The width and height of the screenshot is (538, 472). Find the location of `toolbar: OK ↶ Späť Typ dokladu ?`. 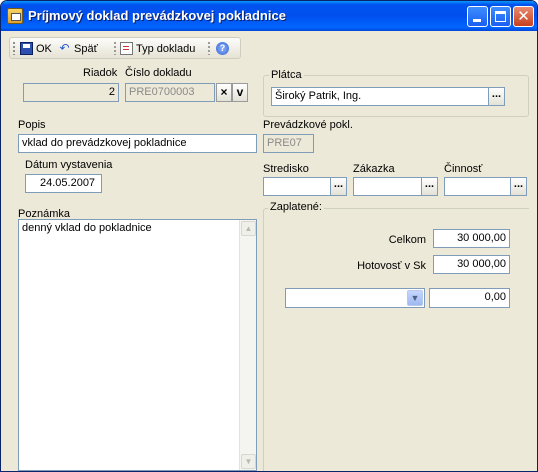

toolbar: OK ↶ Späť Typ dokladu ? is located at coordinates (125, 48).